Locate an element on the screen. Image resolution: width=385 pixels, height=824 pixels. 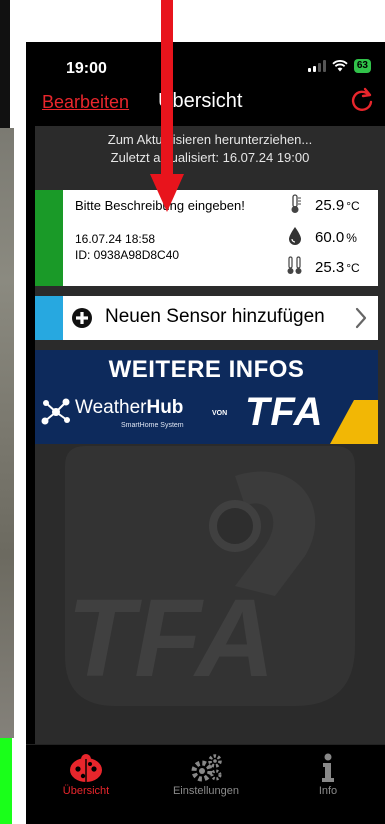
temperature-reading: 25.9 °C is located at coordinates (337, 205).